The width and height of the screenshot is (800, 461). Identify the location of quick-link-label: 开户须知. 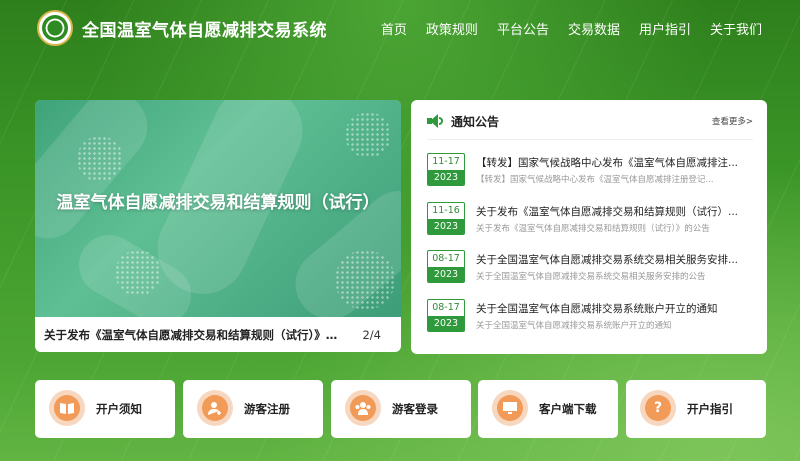
(119, 409).